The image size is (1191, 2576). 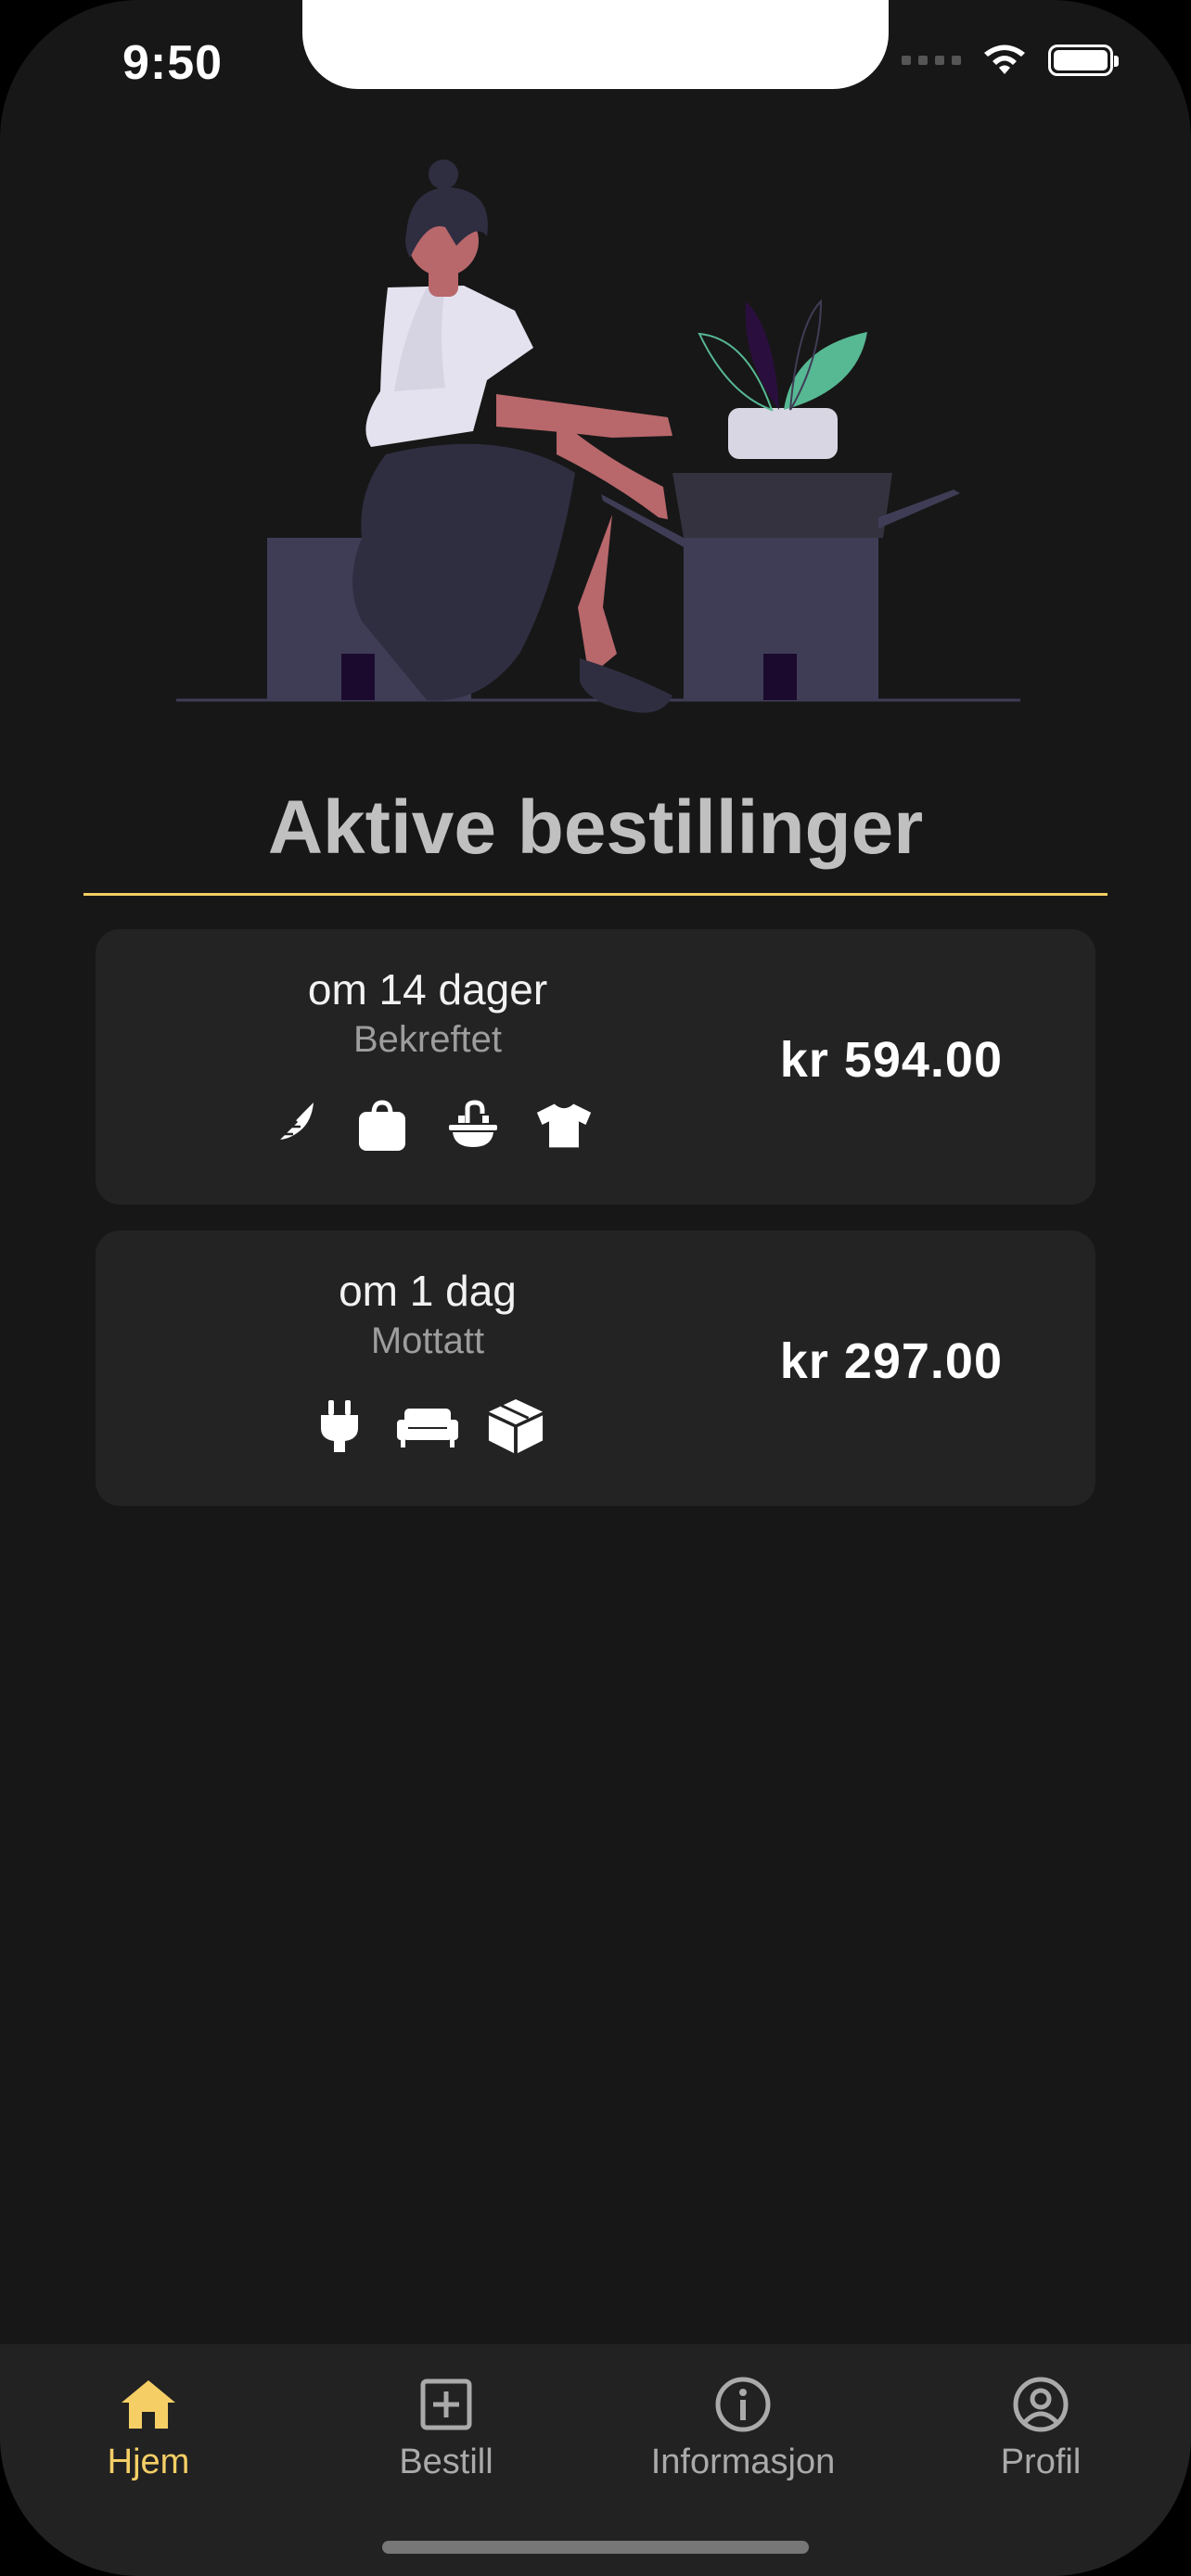 I want to click on status-indicators, so click(x=1010, y=61).